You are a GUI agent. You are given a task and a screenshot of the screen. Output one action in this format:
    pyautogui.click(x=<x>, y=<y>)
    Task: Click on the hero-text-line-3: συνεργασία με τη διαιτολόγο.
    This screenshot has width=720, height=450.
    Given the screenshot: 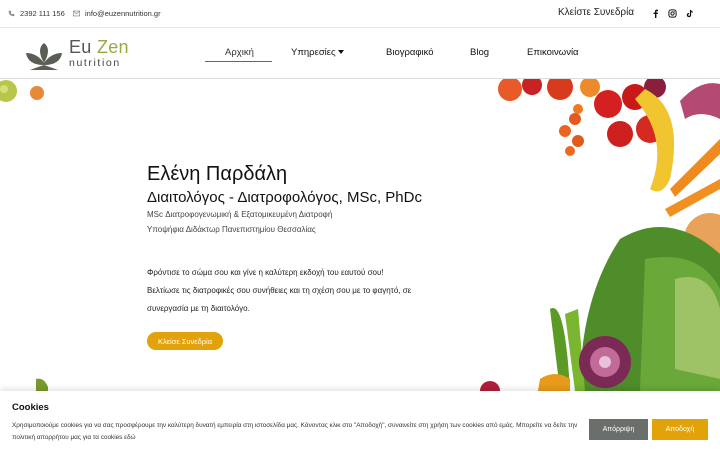 What is the action you would take?
    pyautogui.click(x=198, y=308)
    